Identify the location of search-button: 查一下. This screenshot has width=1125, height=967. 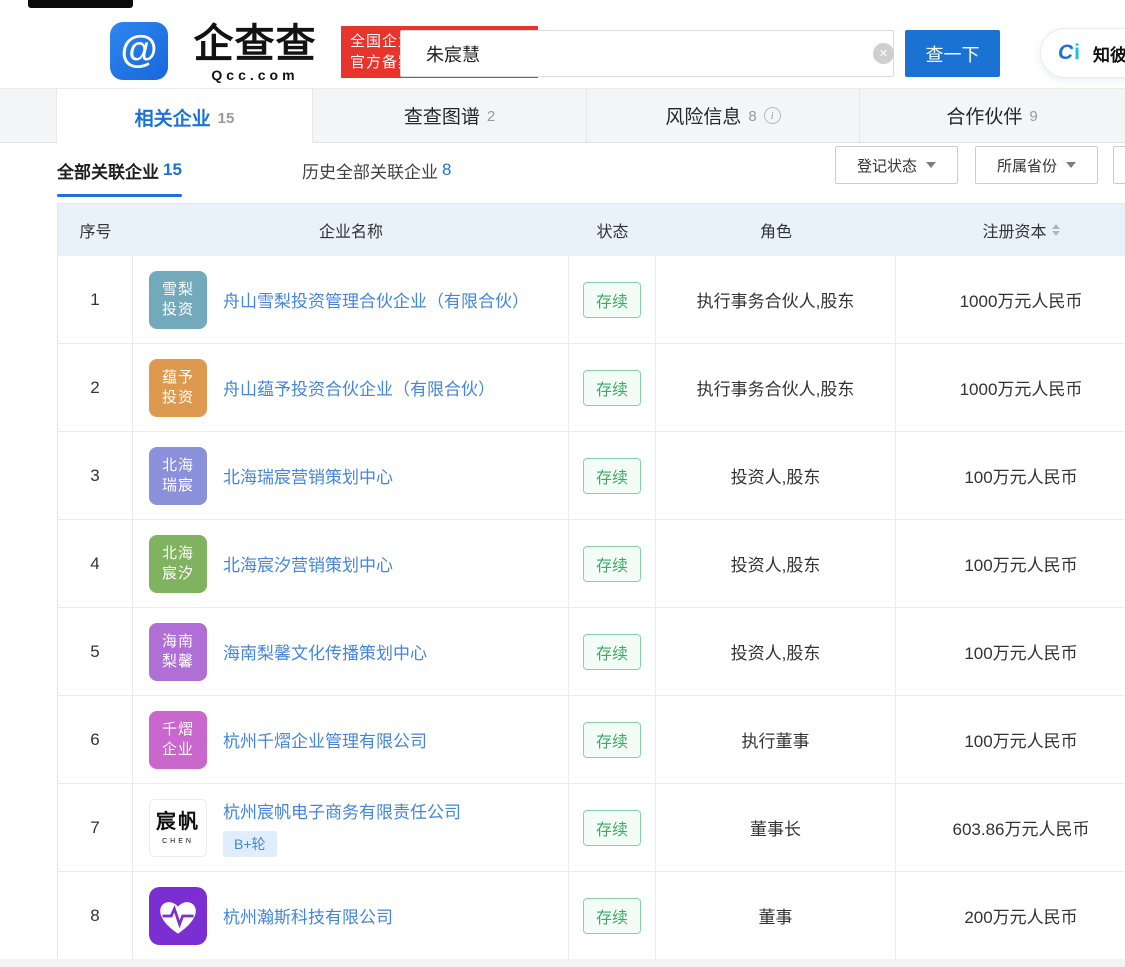
(952, 53).